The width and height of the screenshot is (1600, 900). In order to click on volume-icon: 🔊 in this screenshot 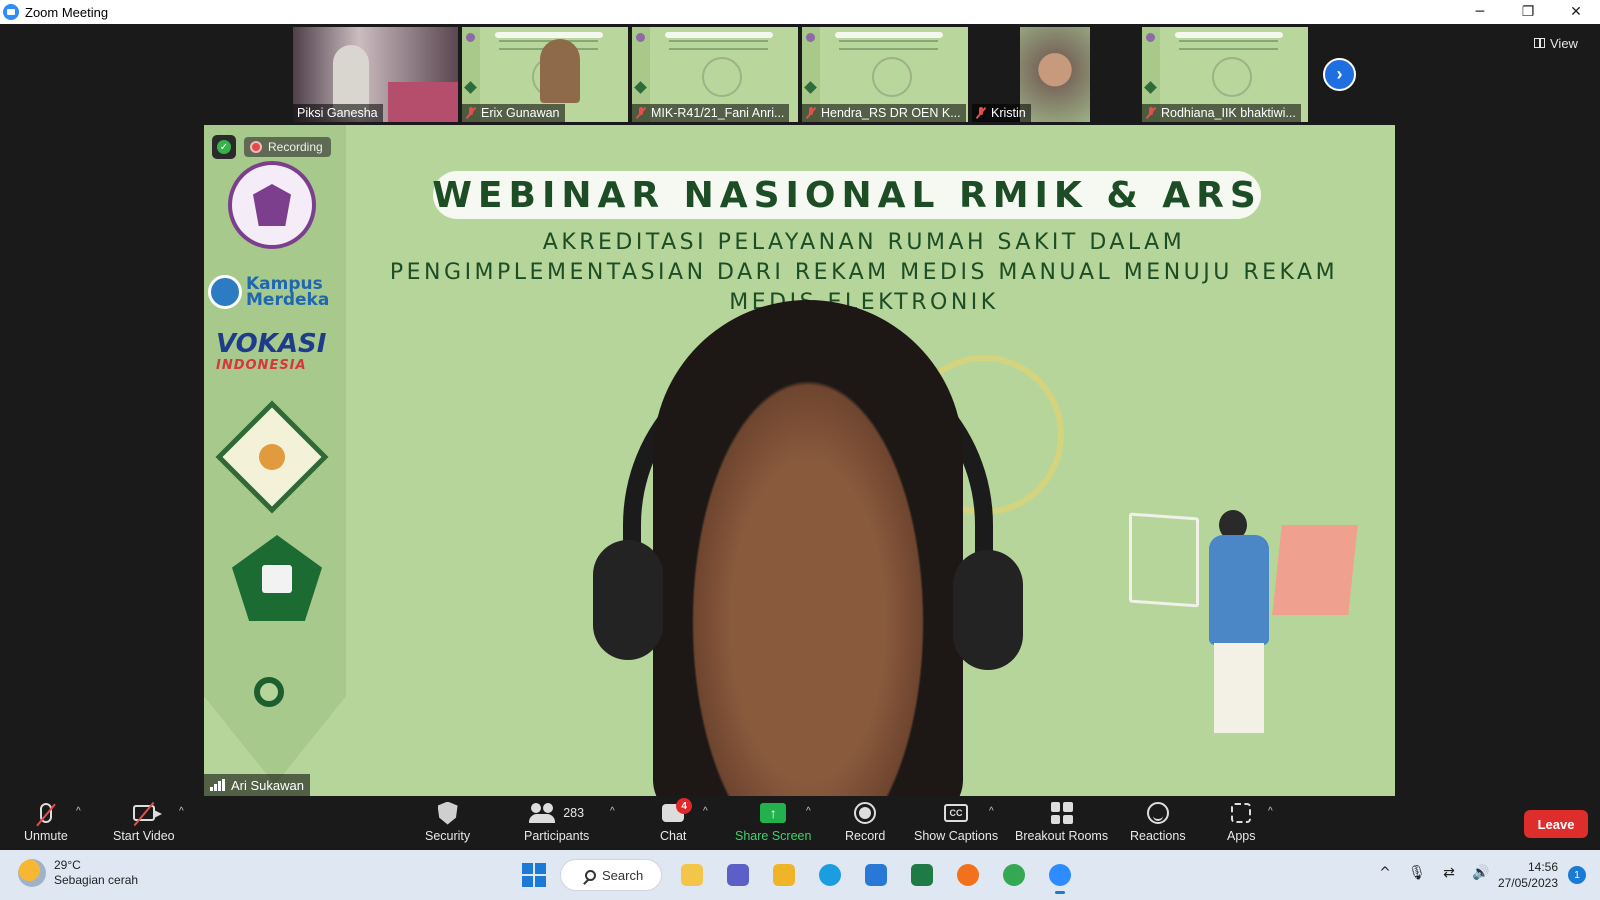, I will do `click(1481, 873)`.